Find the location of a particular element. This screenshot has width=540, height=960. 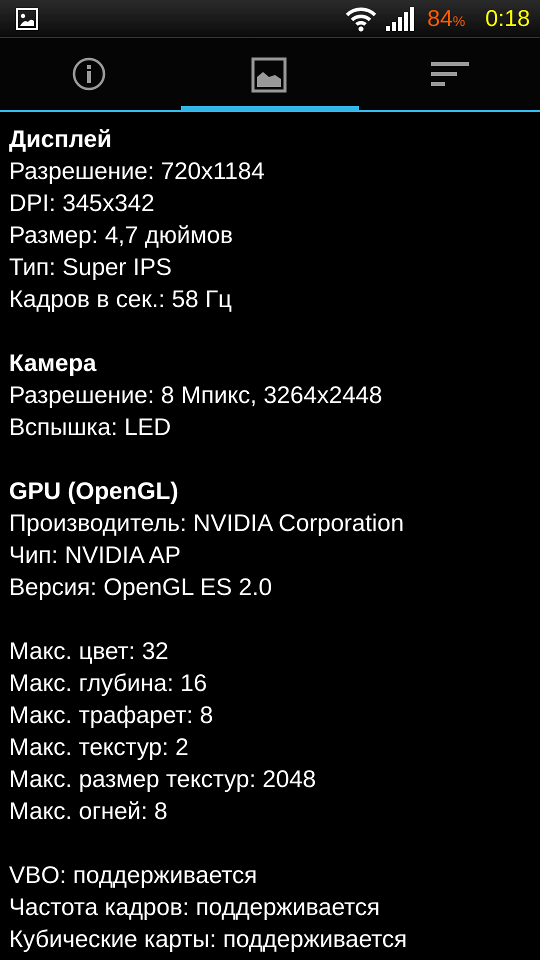

info-line: DPI: 345x342 is located at coordinates (82, 204).